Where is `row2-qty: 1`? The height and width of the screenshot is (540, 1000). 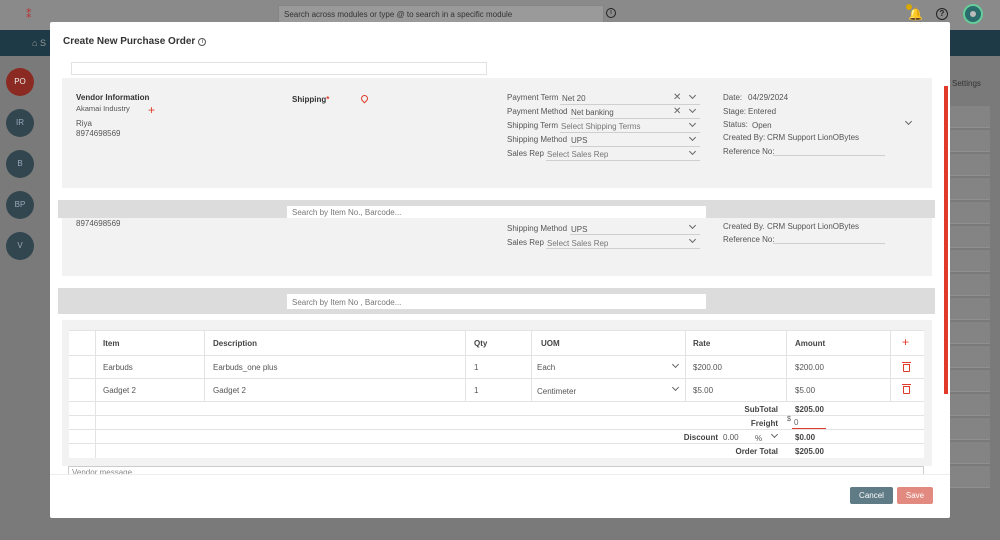
row2-qty: 1 is located at coordinates (476, 390).